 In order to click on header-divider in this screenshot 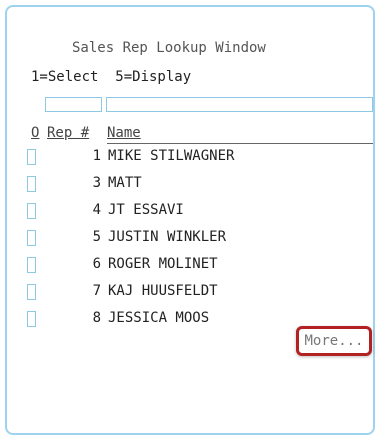, I will do `click(240, 143)`.